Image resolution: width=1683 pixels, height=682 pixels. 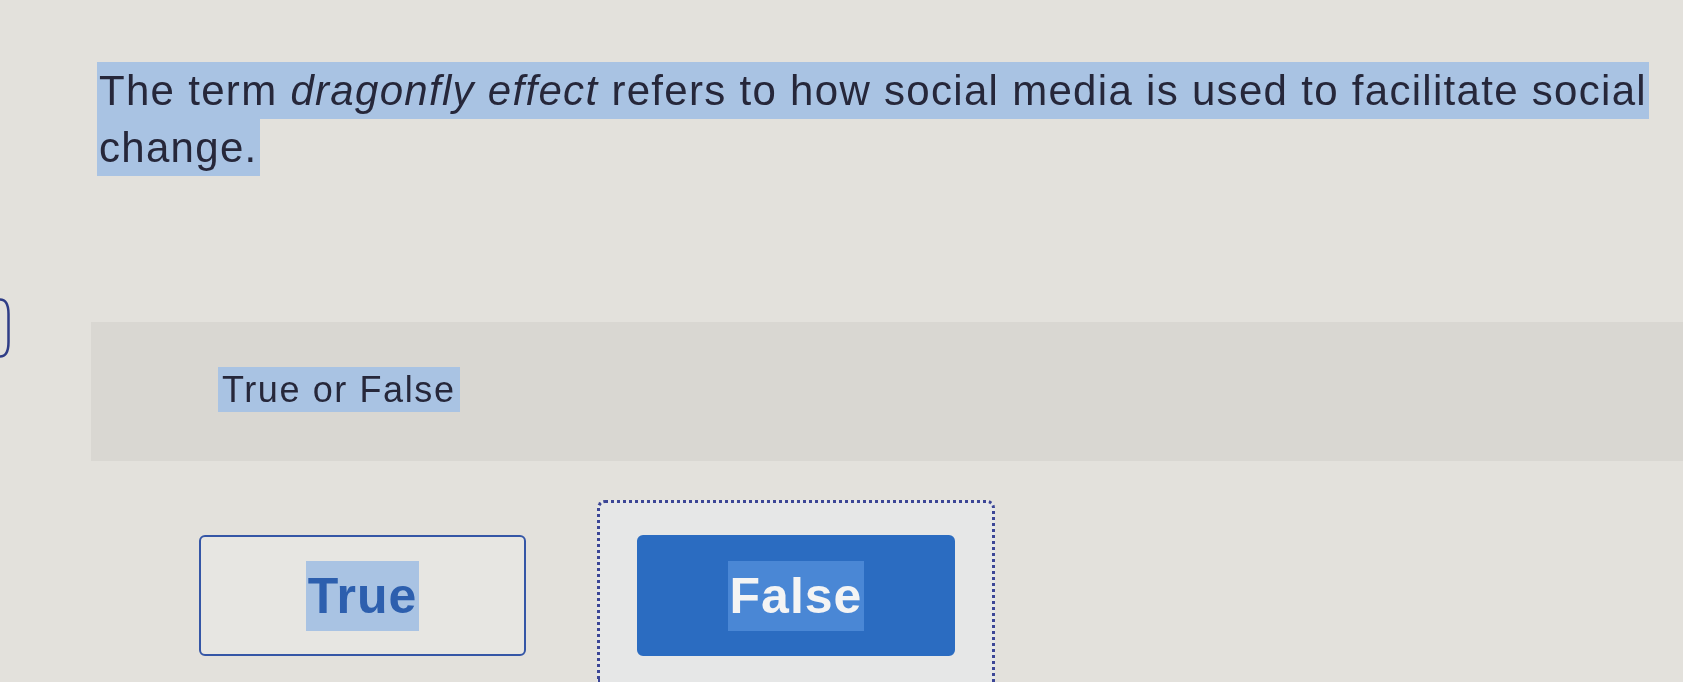 What do you see at coordinates (362, 595) in the screenshot?
I see `answer-option-button: True` at bounding box center [362, 595].